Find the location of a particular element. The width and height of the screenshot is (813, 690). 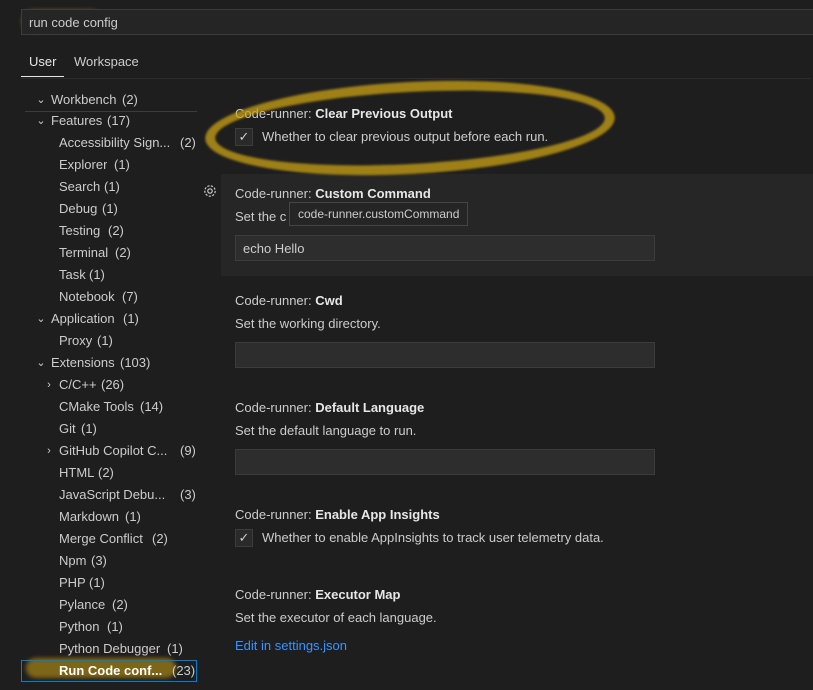

setting-title-custom-command: Code-runner: Custom Command is located at coordinates (333, 193).